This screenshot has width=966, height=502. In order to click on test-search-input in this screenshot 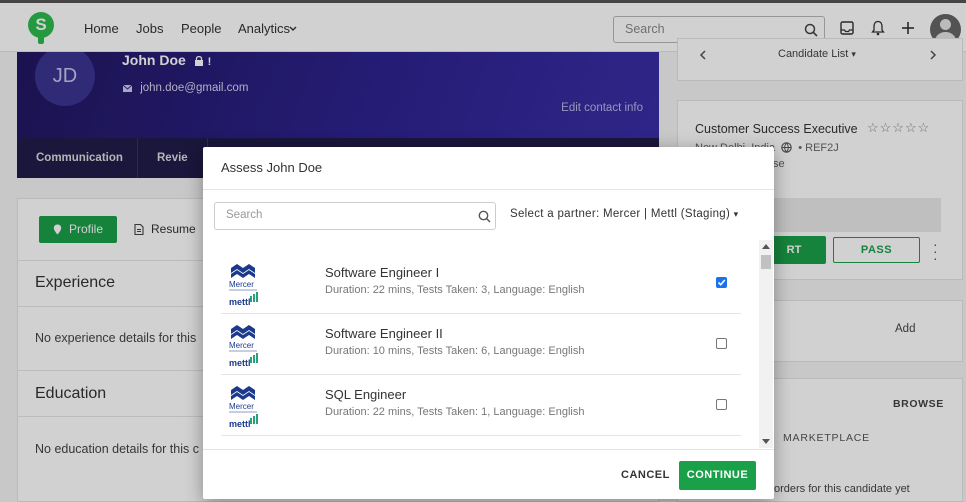, I will do `click(346, 215)`.